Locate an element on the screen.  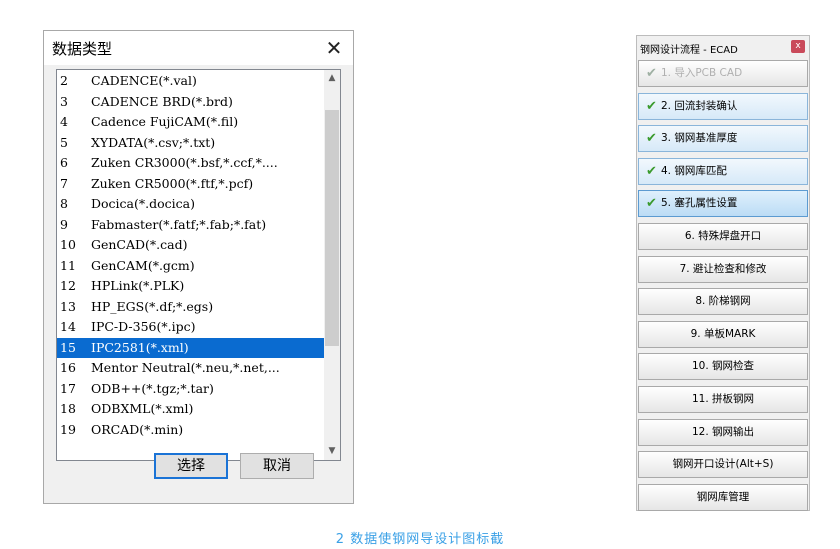
list-item-number: 9 is located at coordinates (64, 224).